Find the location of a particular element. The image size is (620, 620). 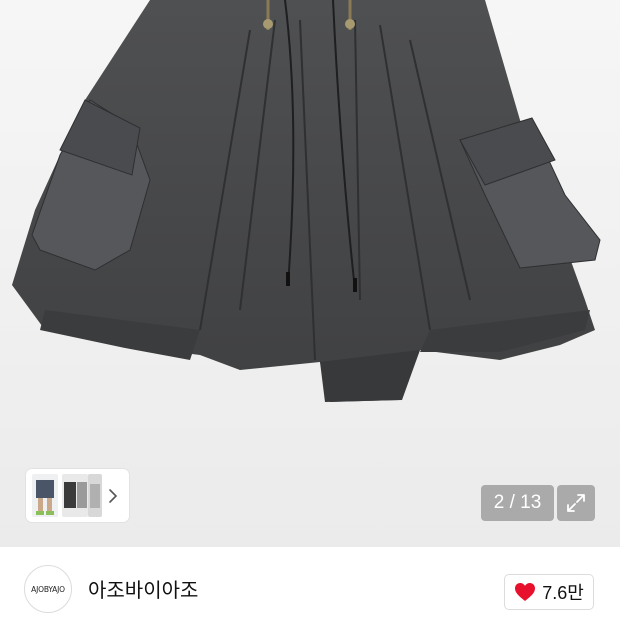

expand-icon is located at coordinates (576, 503).